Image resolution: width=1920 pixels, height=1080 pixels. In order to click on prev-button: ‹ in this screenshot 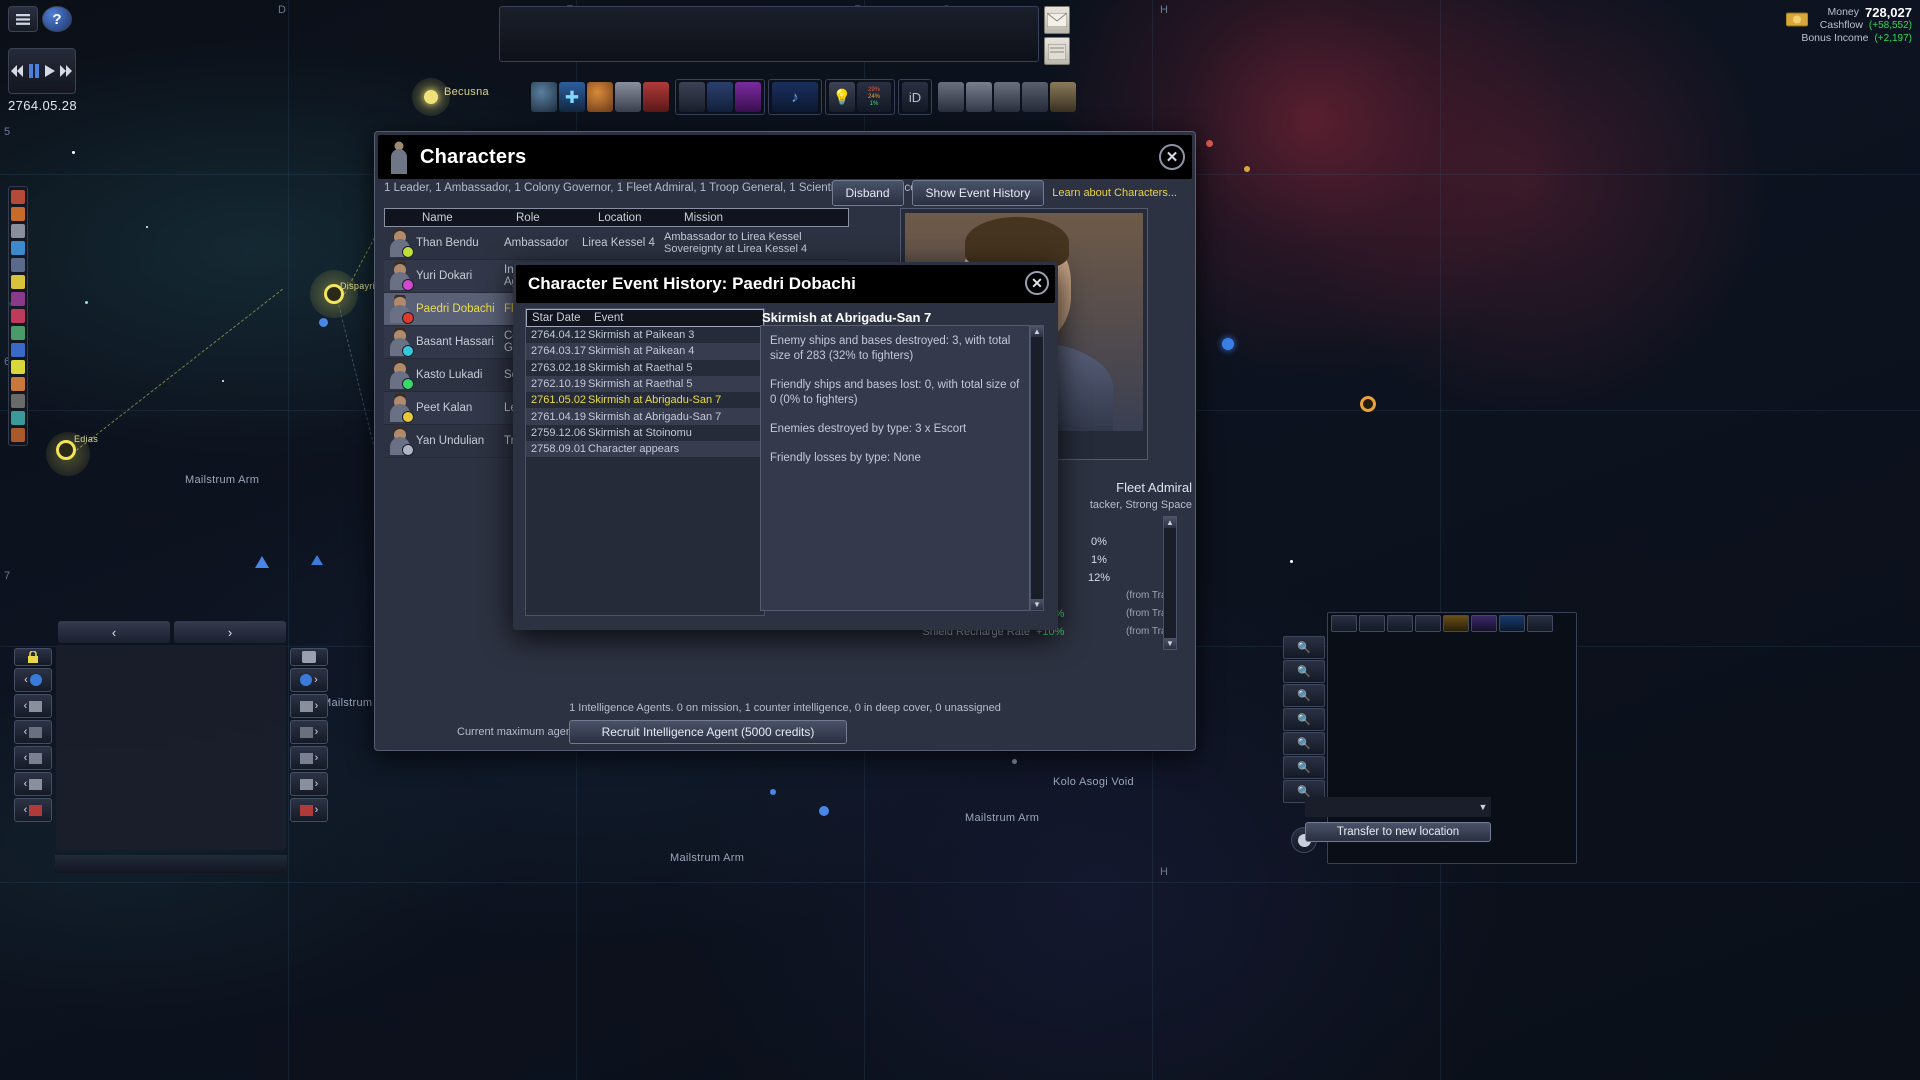, I will do `click(114, 632)`.